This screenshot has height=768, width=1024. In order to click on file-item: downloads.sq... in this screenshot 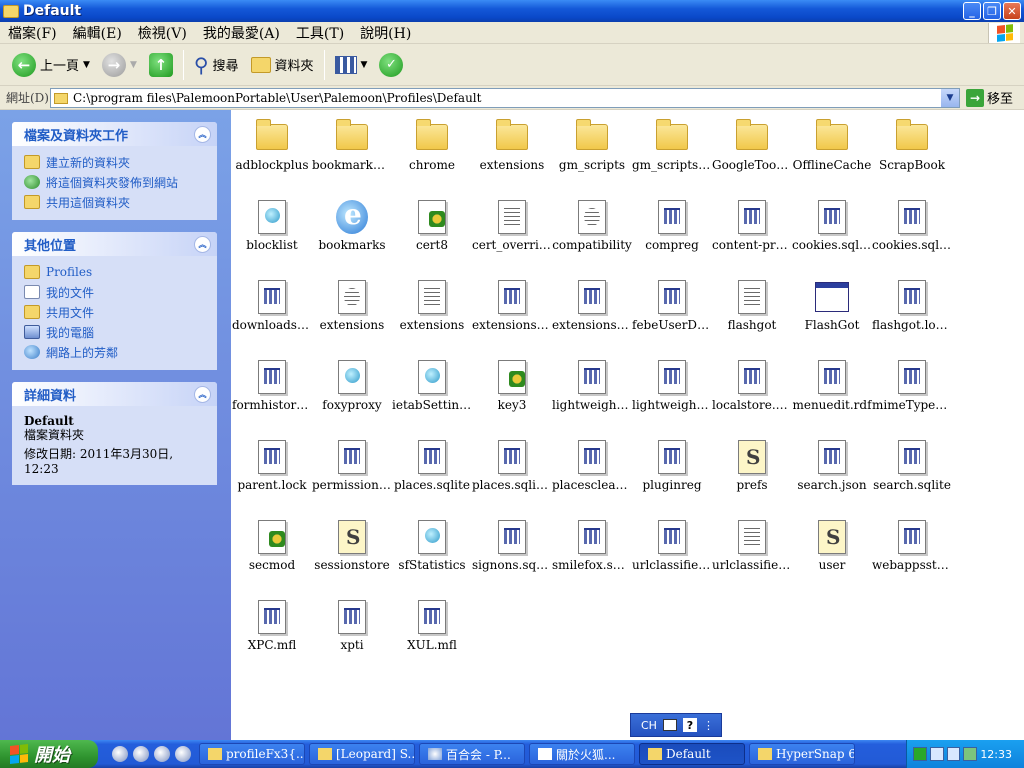, I will do `click(272, 307)`.